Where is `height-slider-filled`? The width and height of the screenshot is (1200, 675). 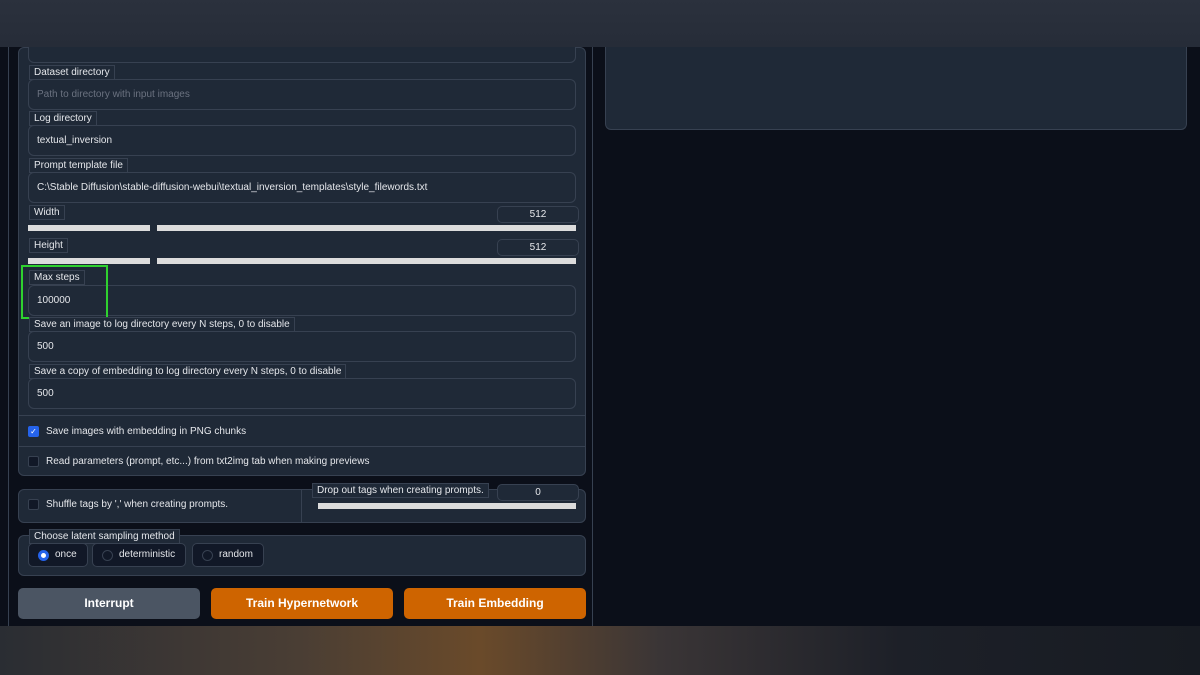
height-slider-filled is located at coordinates (89, 261).